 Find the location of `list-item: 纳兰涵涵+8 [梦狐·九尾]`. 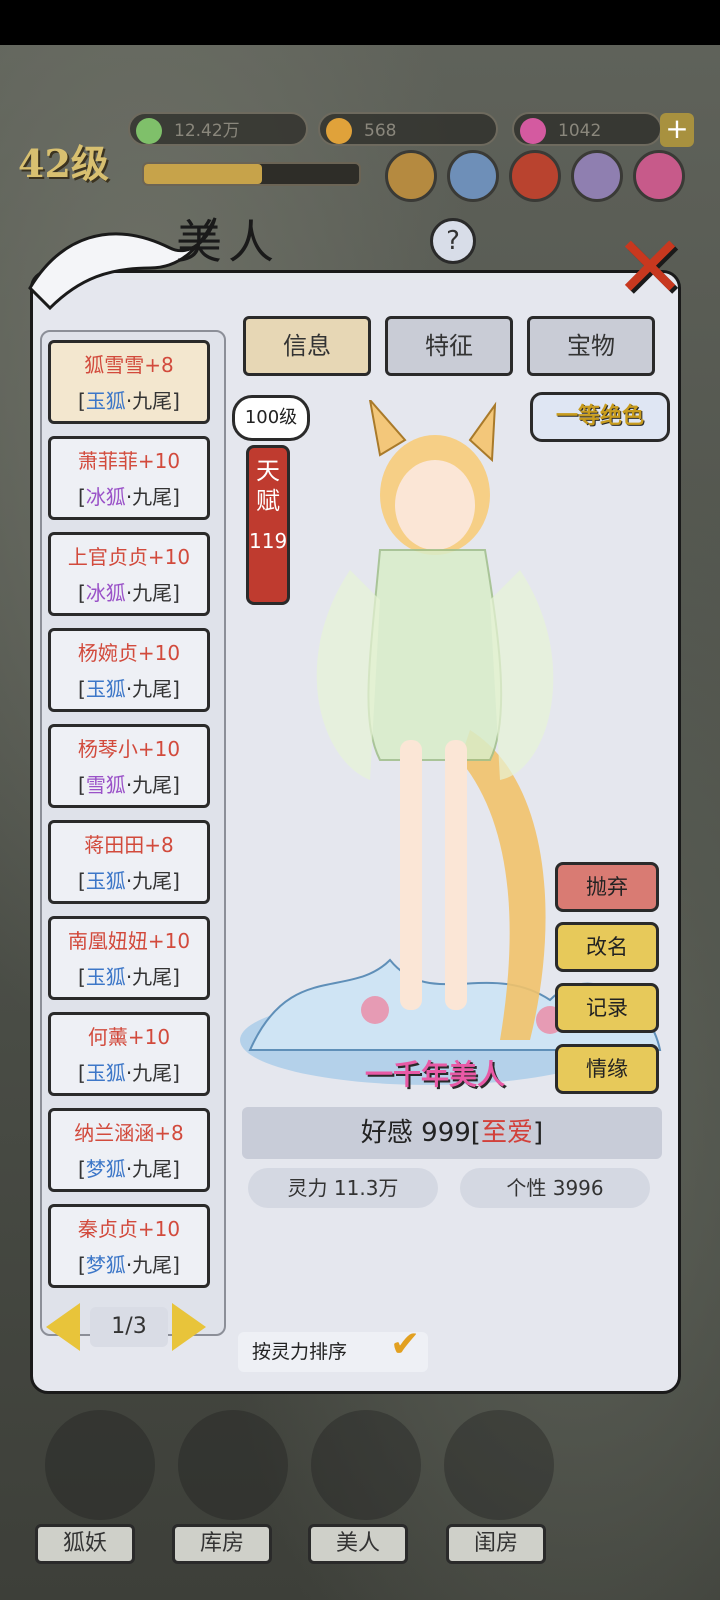

list-item: 纳兰涵涵+8 [梦狐·九尾] is located at coordinates (129, 1150).